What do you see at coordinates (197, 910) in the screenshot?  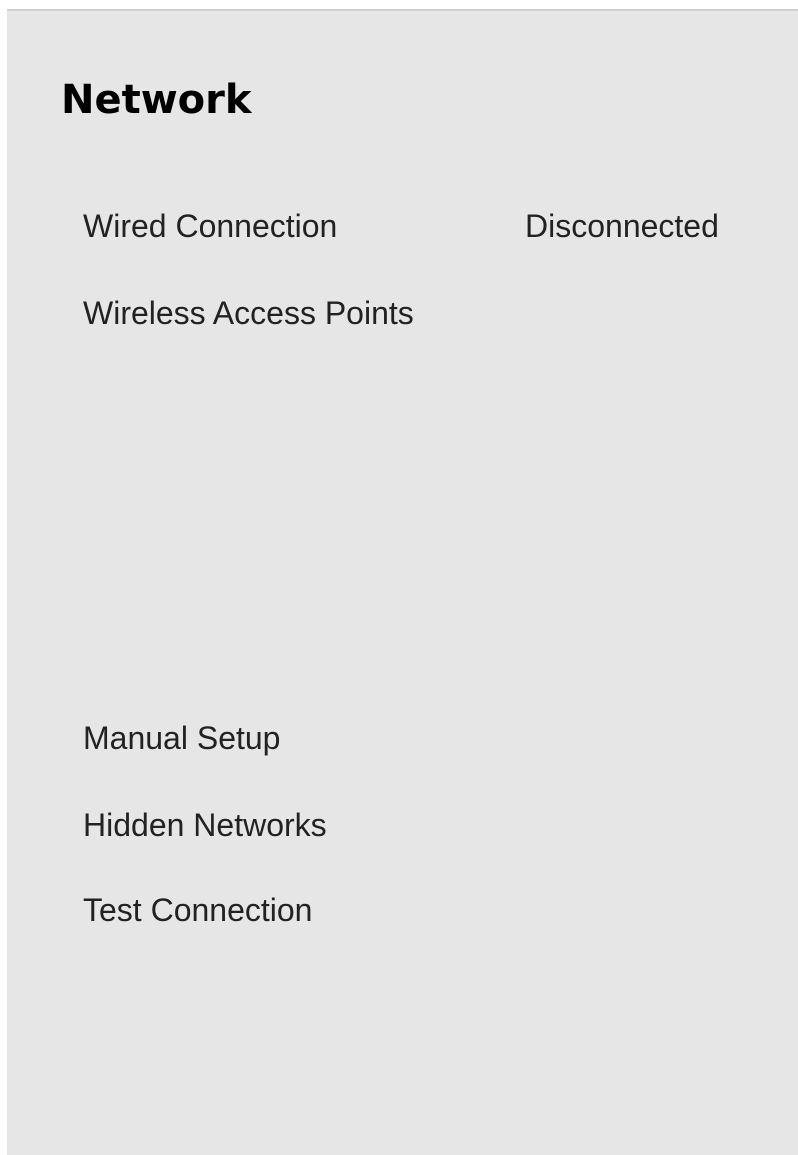 I see `test-connection-item: Test Connection` at bounding box center [197, 910].